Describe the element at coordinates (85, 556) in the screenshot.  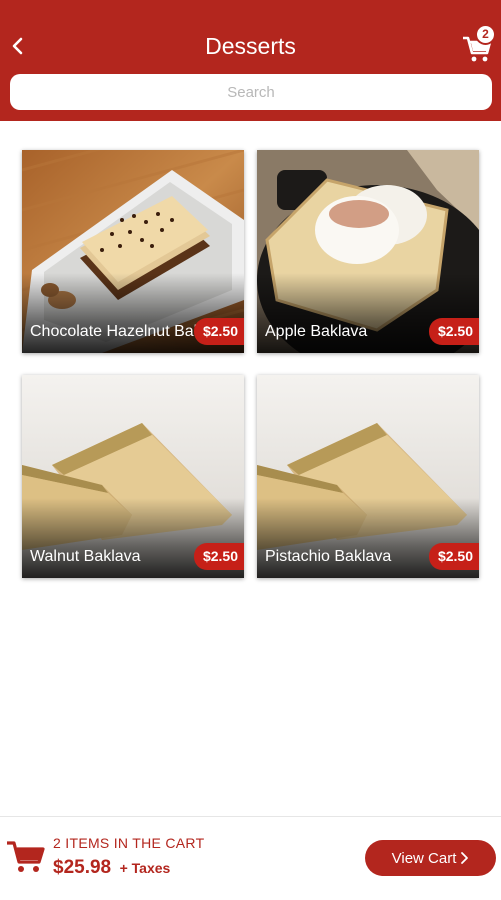
I see `product-name: Walnut Baklava` at that location.